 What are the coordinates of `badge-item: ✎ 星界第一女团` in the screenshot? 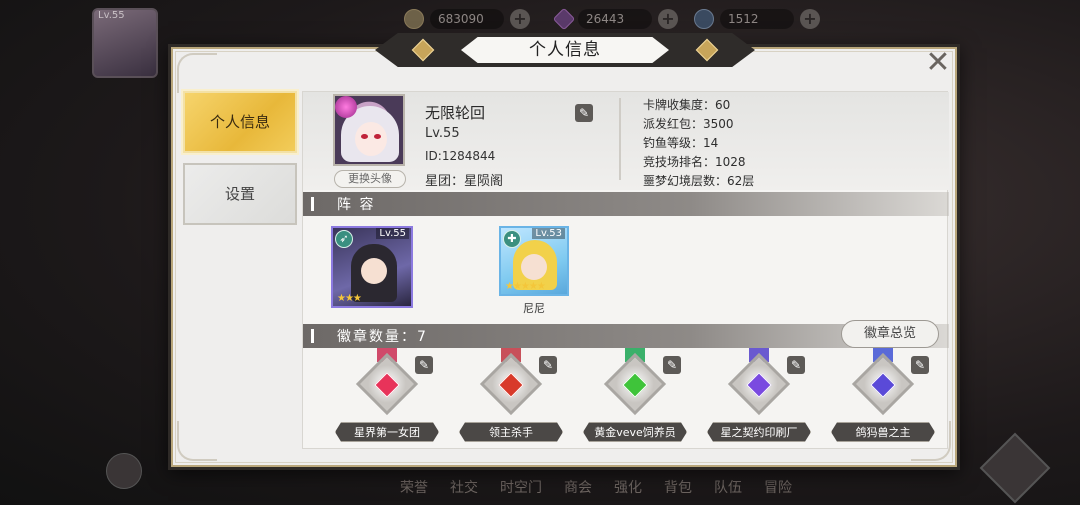 It's located at (387, 398).